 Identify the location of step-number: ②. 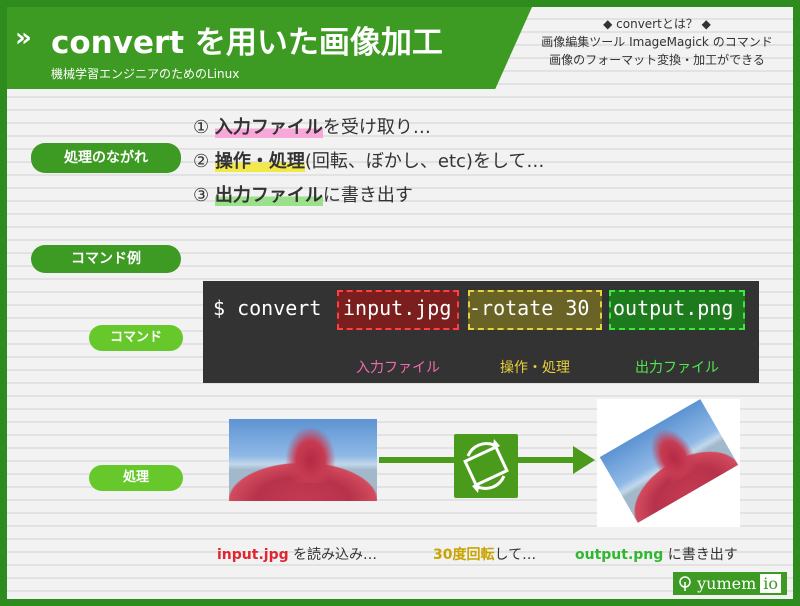
(201, 161).